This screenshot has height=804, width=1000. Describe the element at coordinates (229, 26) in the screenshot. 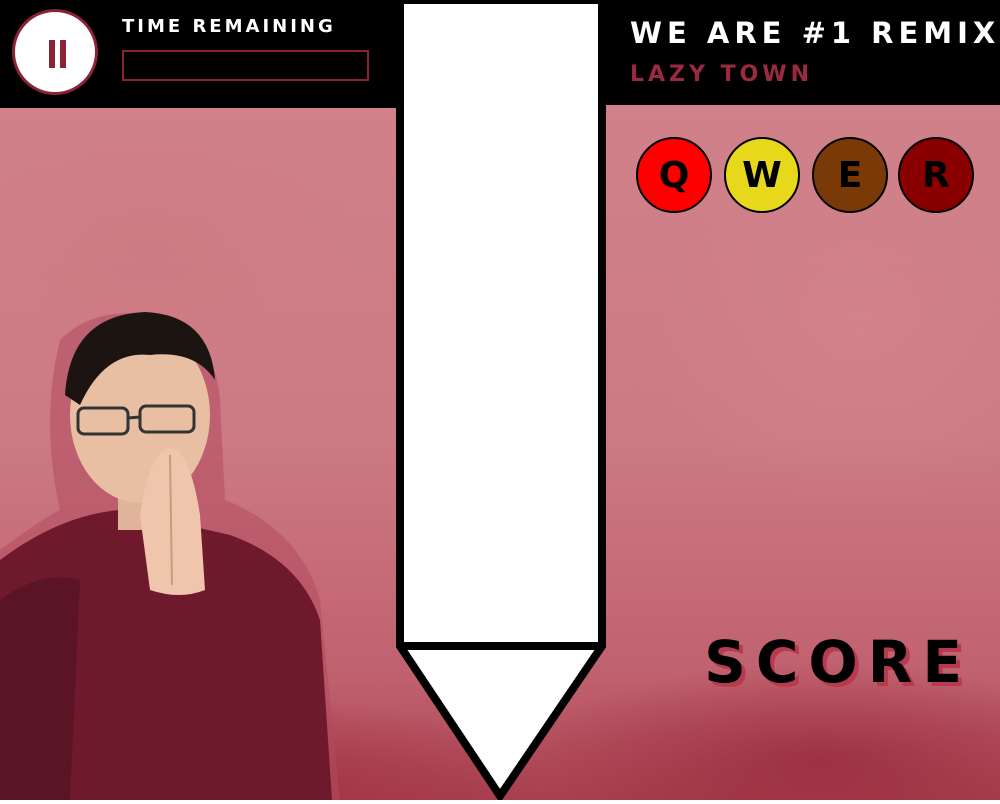

I see `time-remaining-label: TIME REMAINING` at that location.